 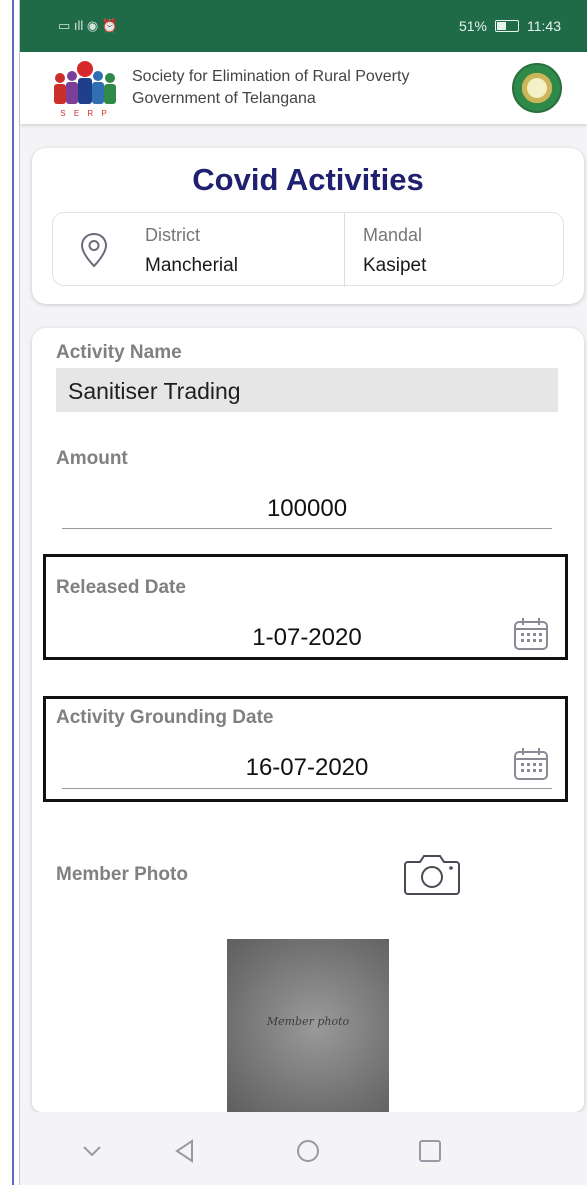 What do you see at coordinates (122, 874) in the screenshot?
I see `member-photo-label: Member Photo` at bounding box center [122, 874].